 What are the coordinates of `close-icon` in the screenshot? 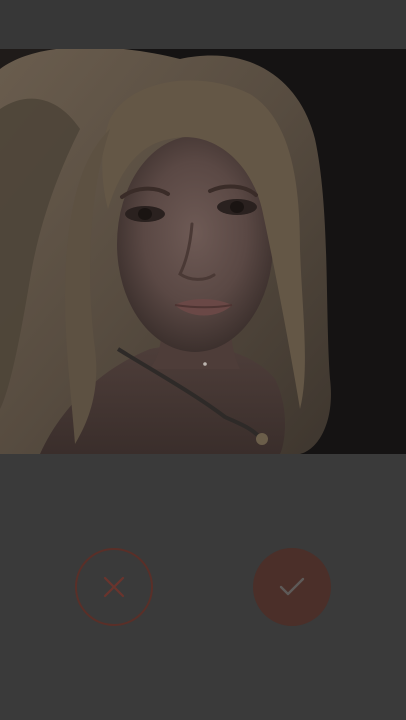 It's located at (114, 587).